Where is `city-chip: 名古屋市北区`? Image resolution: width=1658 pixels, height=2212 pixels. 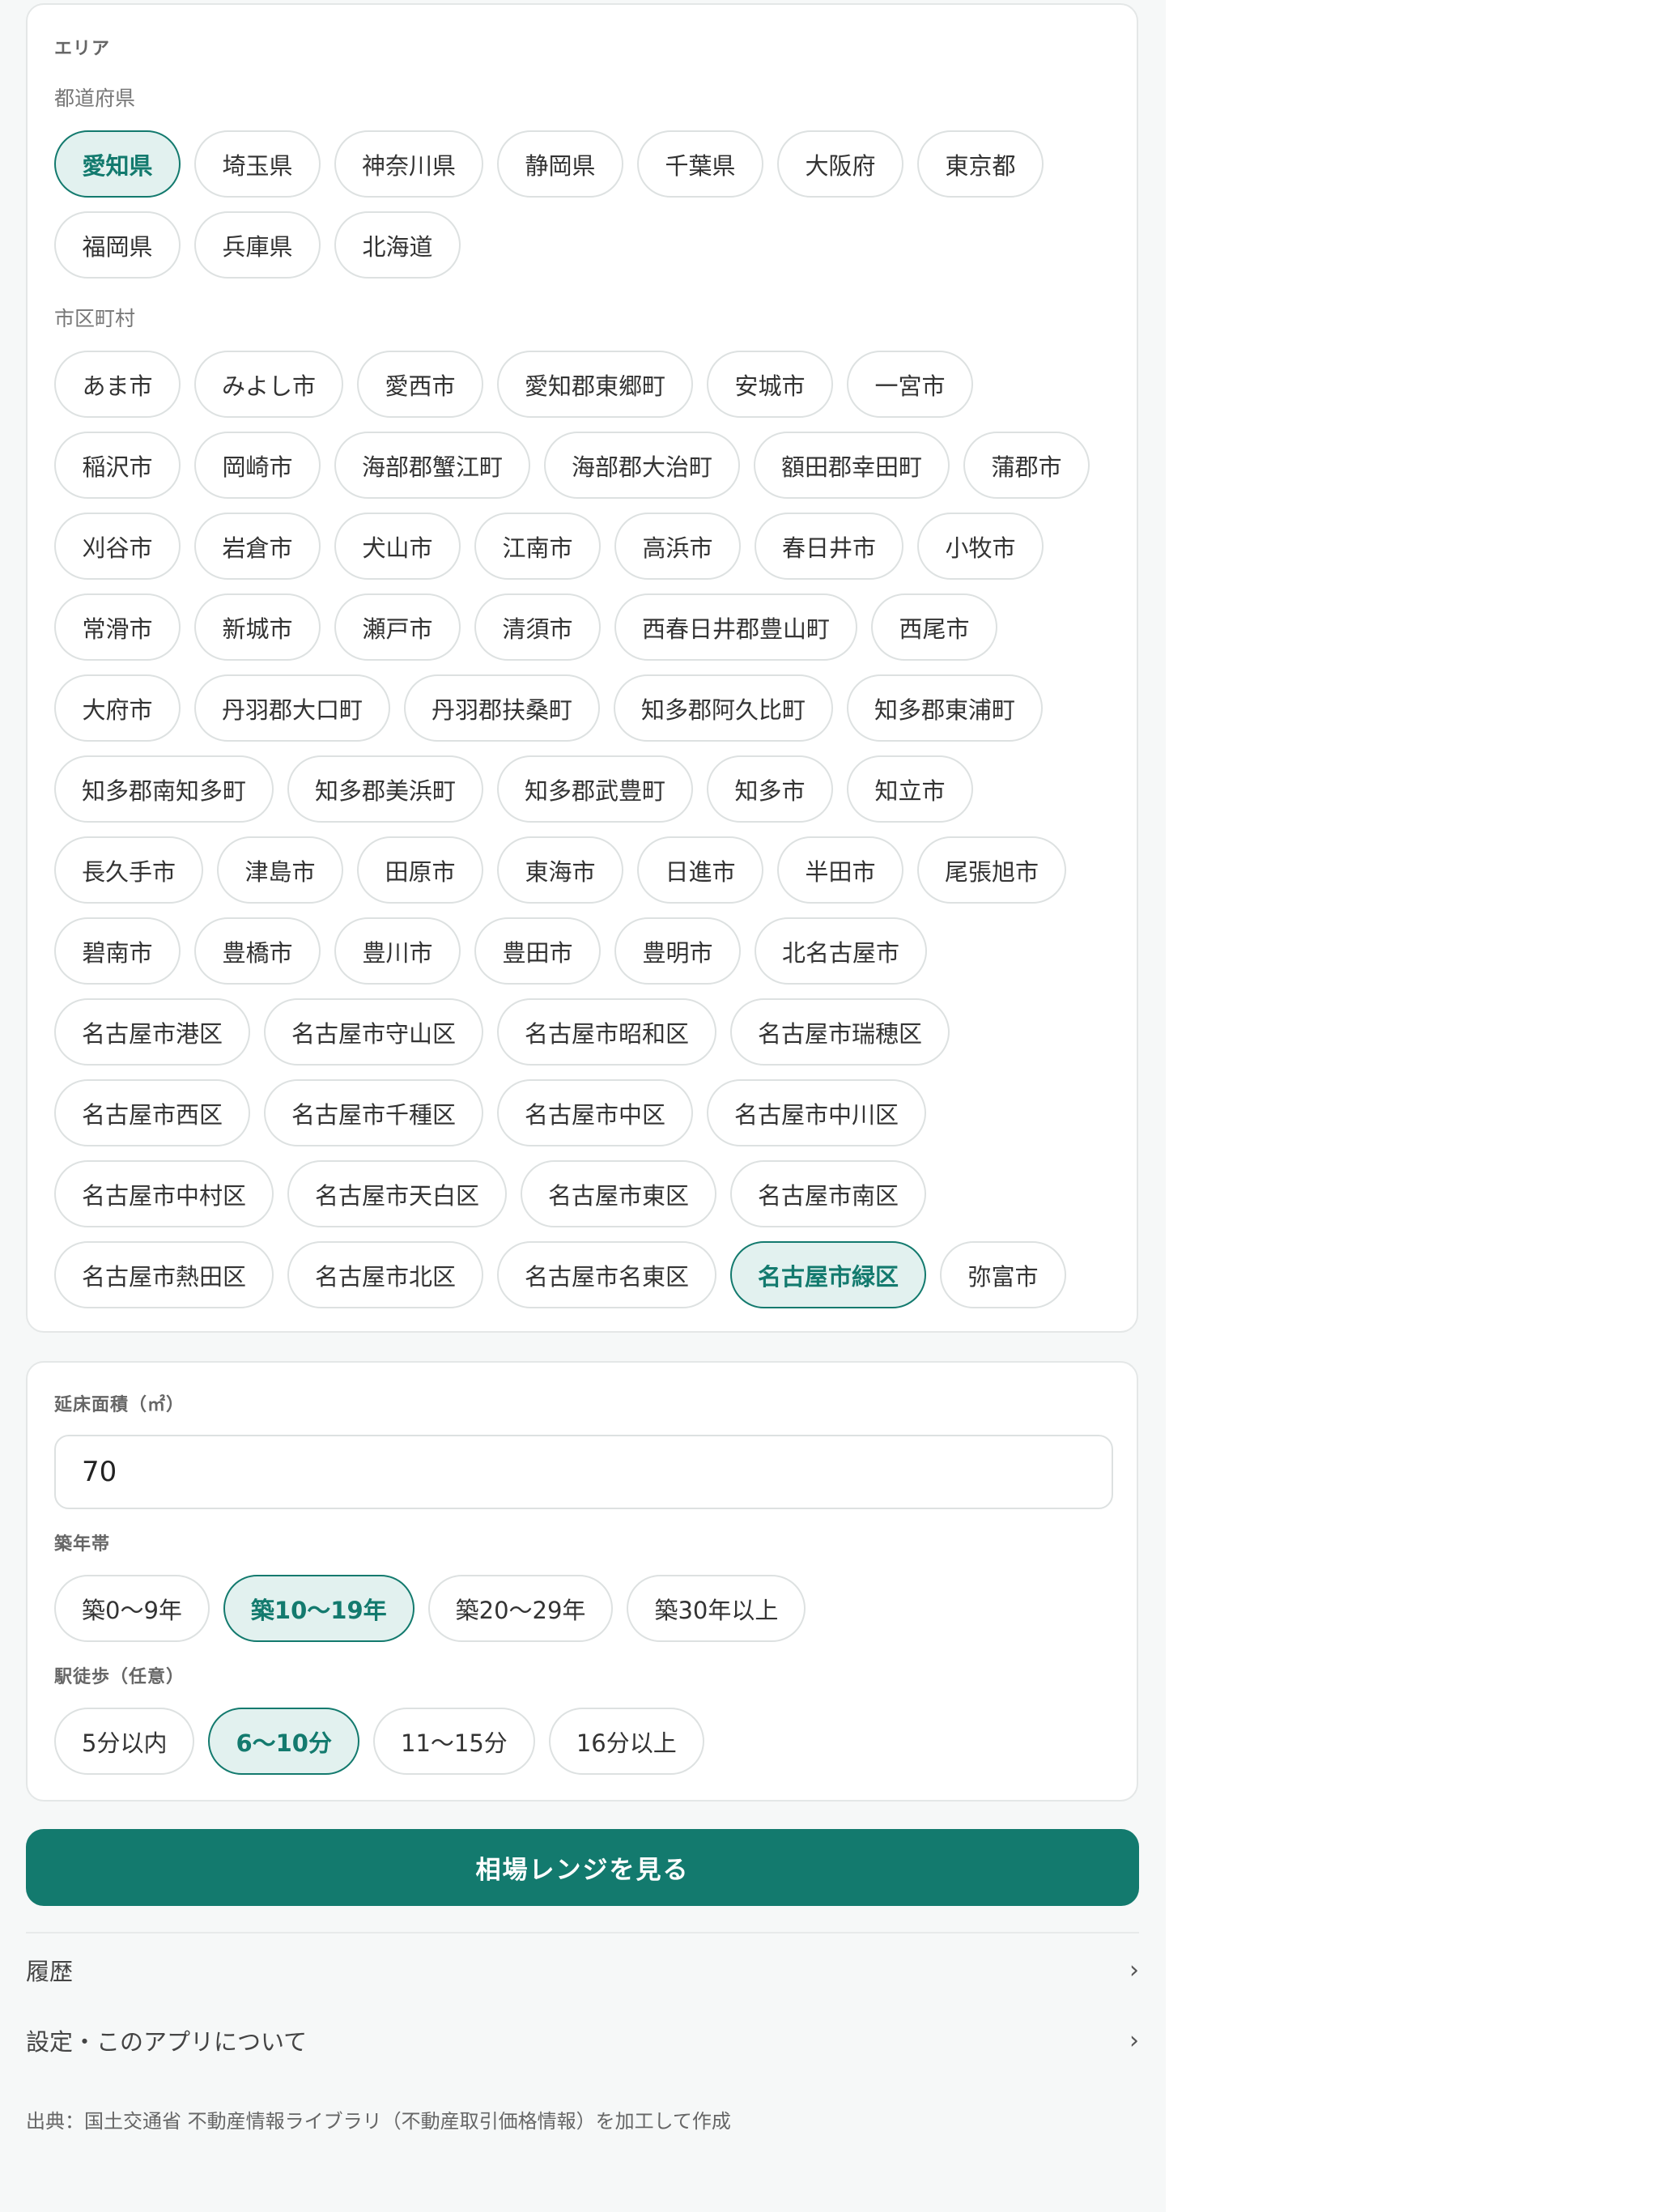
city-chip: 名古屋市北区 is located at coordinates (385, 1274).